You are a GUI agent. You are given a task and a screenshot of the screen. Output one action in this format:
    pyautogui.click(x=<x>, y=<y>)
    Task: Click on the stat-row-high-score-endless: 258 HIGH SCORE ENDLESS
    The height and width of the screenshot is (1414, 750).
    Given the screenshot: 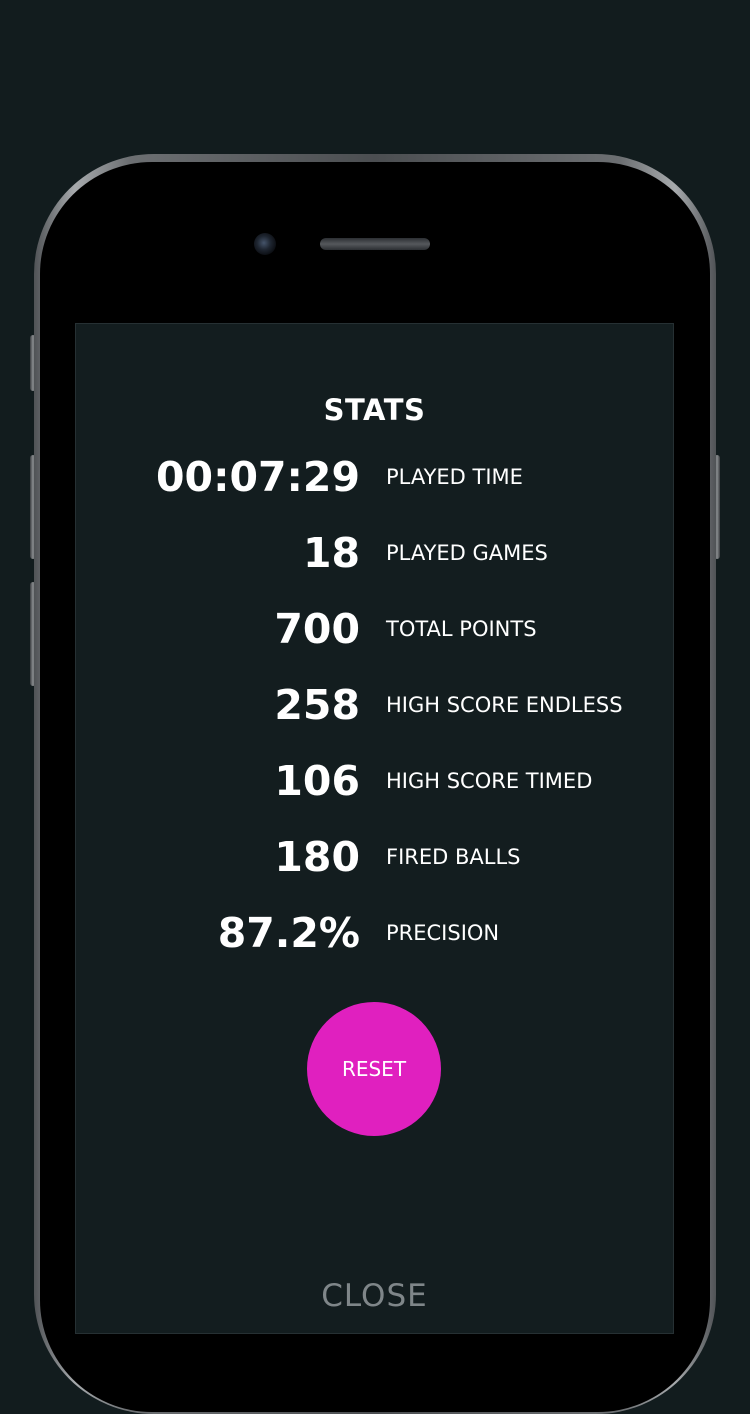 What is the action you would take?
    pyautogui.click(x=374, y=705)
    